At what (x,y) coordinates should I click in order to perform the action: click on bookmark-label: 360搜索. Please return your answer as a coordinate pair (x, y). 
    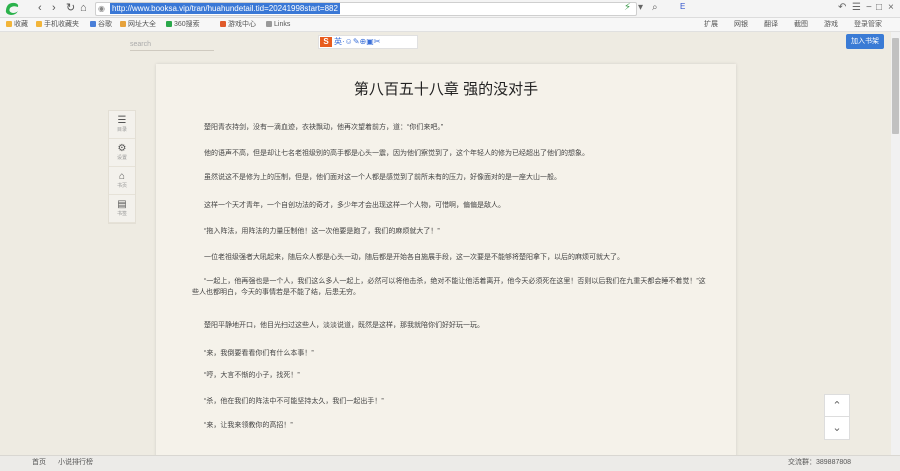
    Looking at the image, I should click on (187, 24).